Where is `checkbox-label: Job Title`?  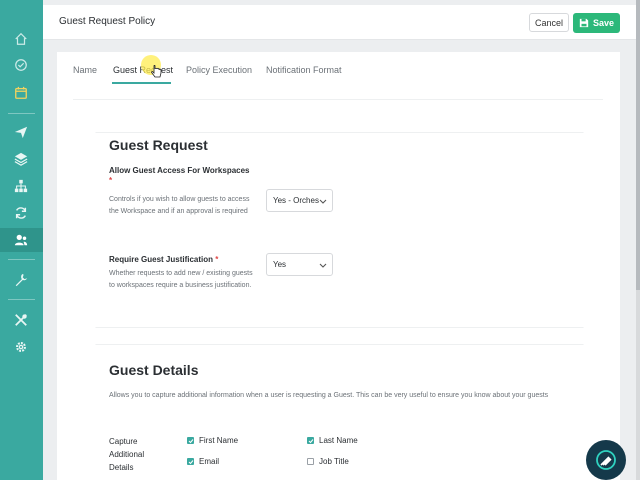 checkbox-label: Job Title is located at coordinates (334, 461).